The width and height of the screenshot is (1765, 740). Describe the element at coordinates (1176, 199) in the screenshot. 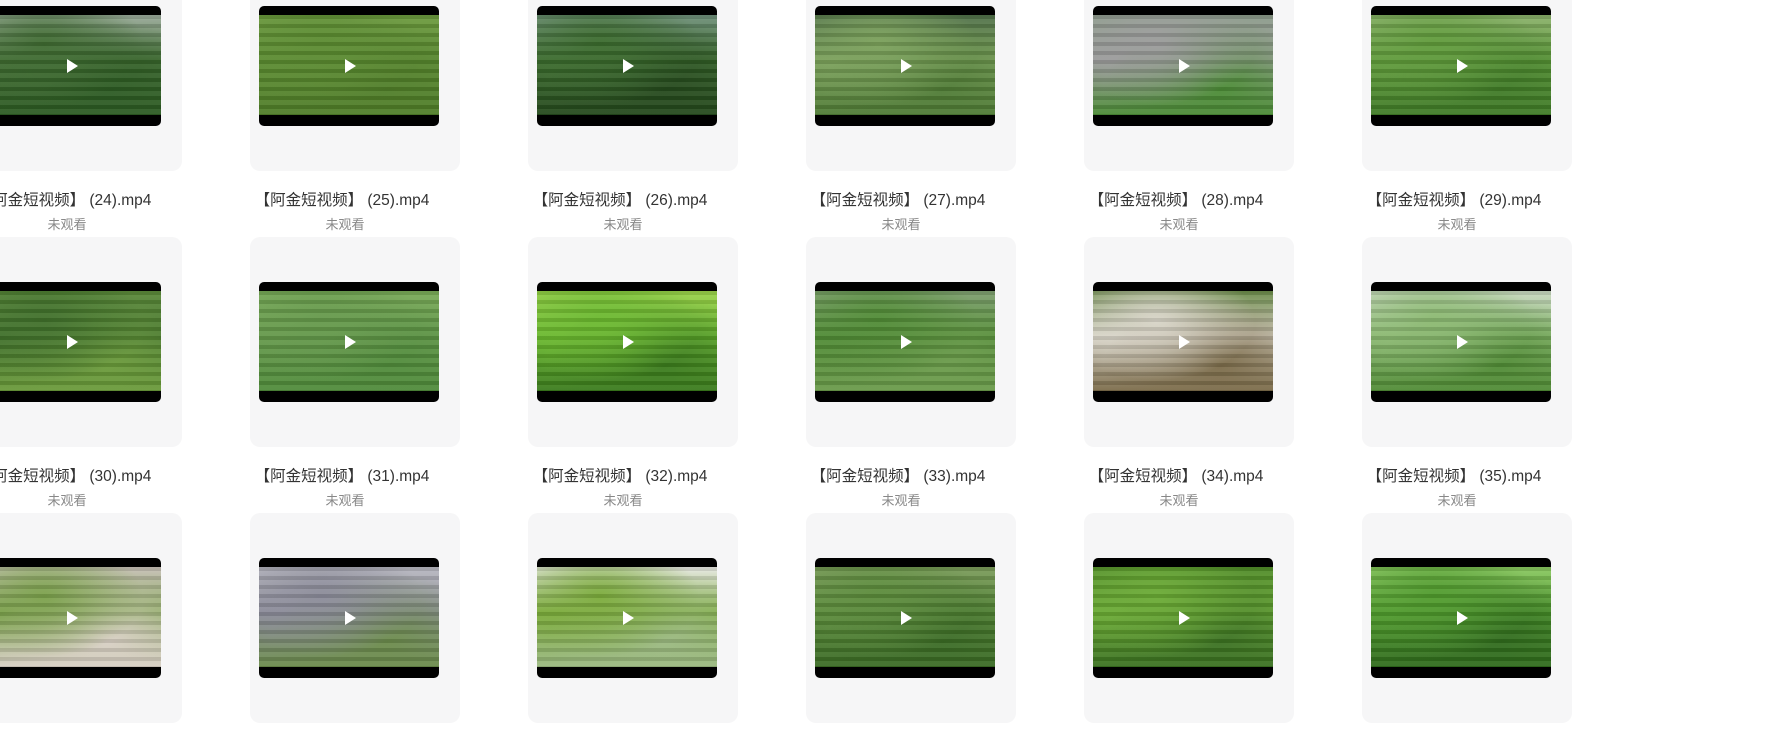

I see `video-filename: 【阿金短视频】 (28).mp4` at that location.